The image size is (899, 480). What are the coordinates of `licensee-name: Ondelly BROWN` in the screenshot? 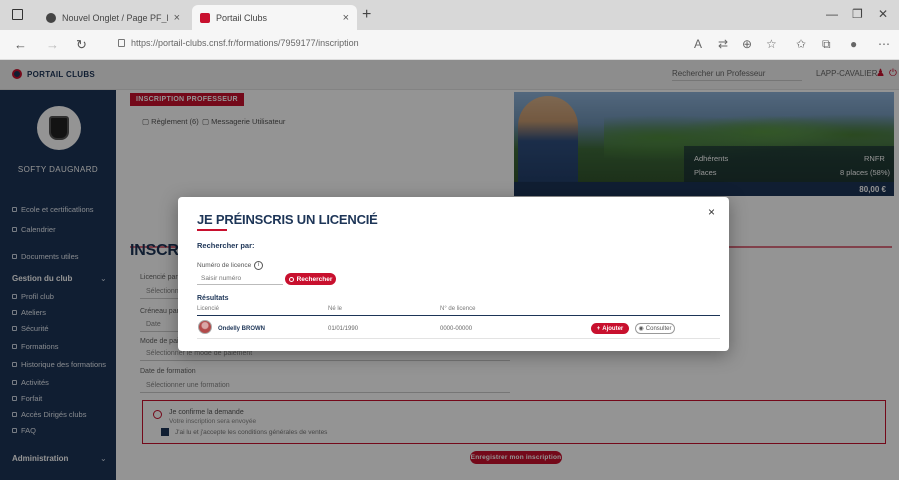 It's located at (242, 329).